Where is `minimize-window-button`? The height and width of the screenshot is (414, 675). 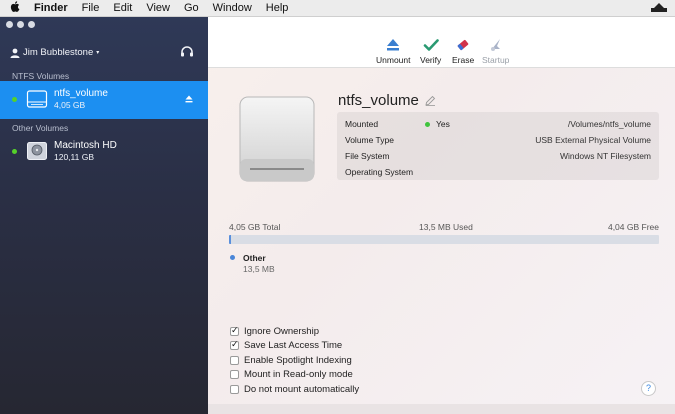 minimize-window-button is located at coordinates (20, 24).